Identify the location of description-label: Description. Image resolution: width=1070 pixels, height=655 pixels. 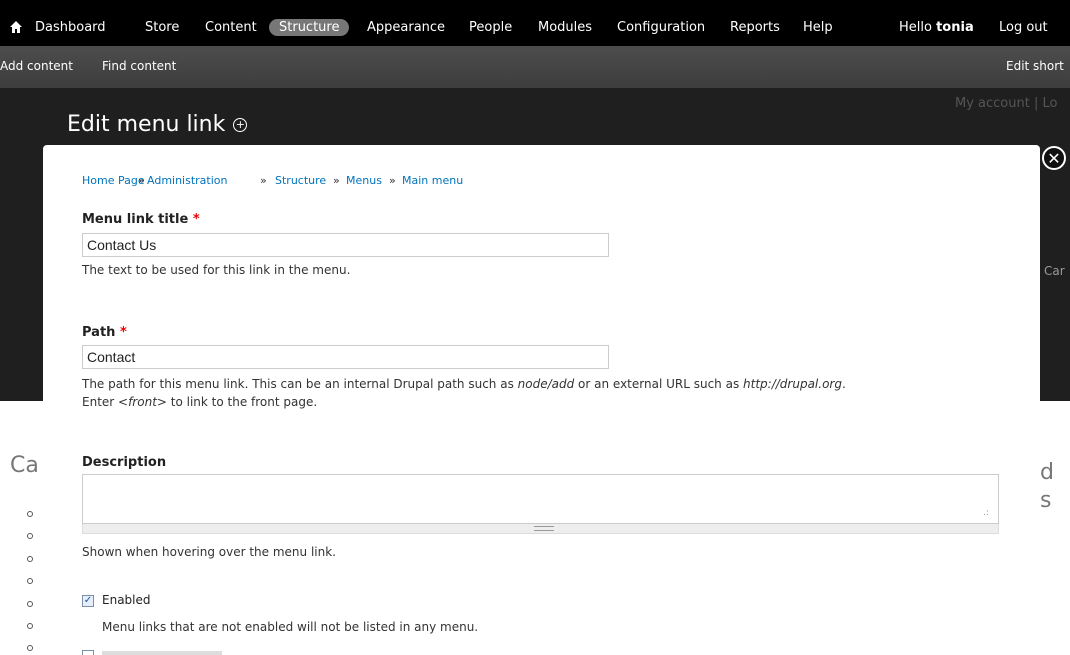
(124, 462).